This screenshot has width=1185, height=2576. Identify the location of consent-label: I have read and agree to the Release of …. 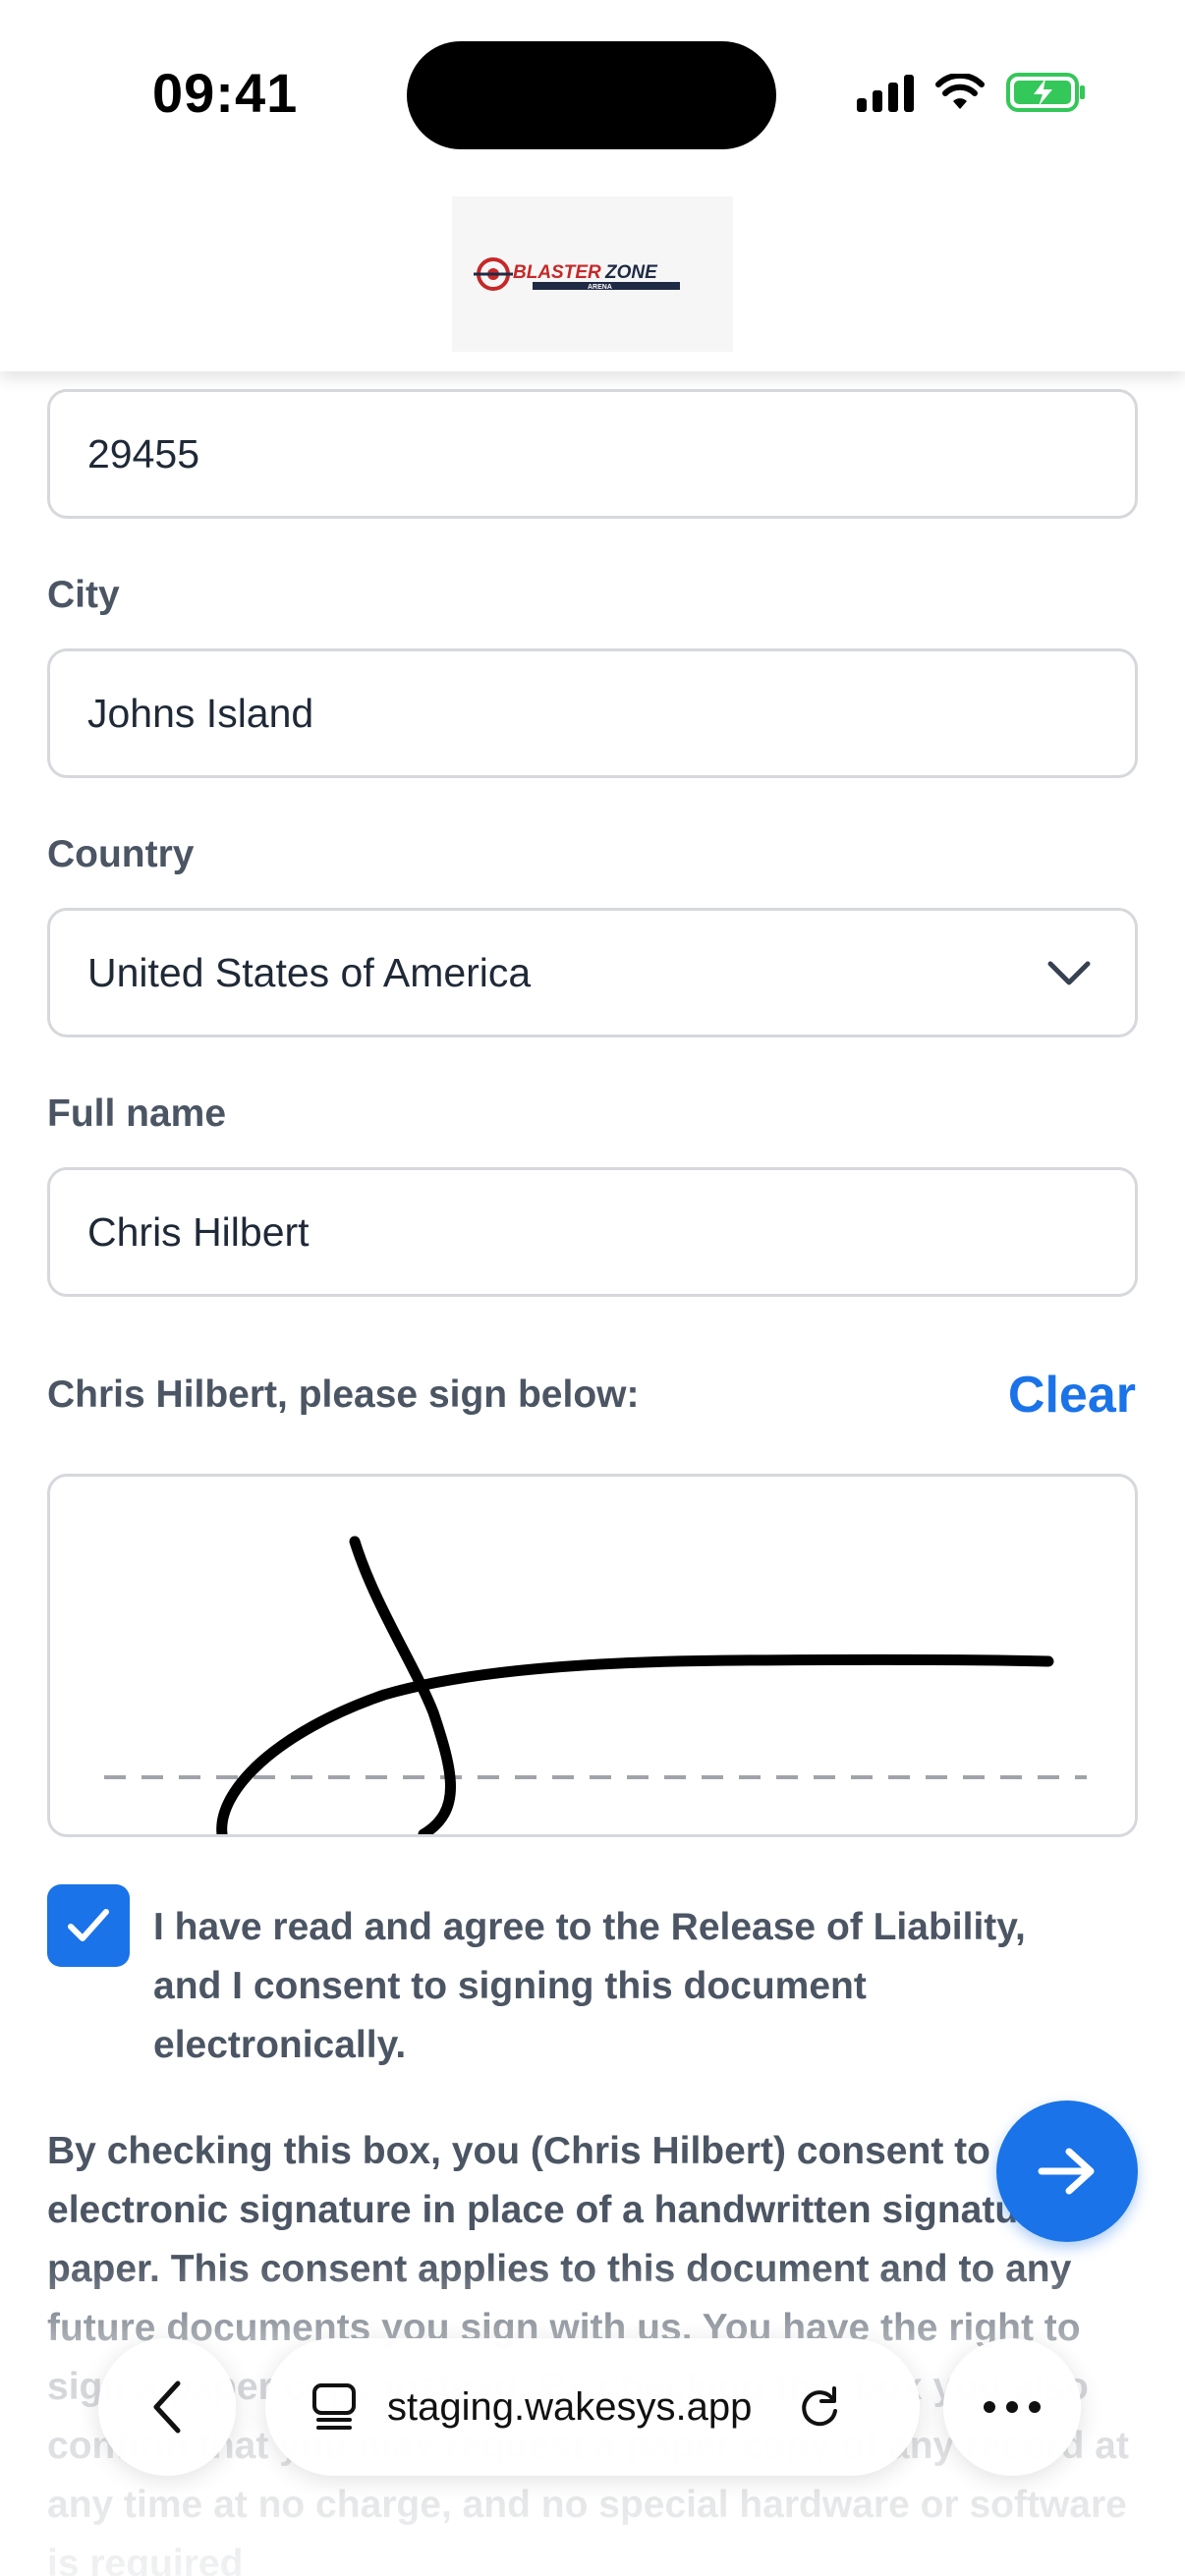
(590, 1986).